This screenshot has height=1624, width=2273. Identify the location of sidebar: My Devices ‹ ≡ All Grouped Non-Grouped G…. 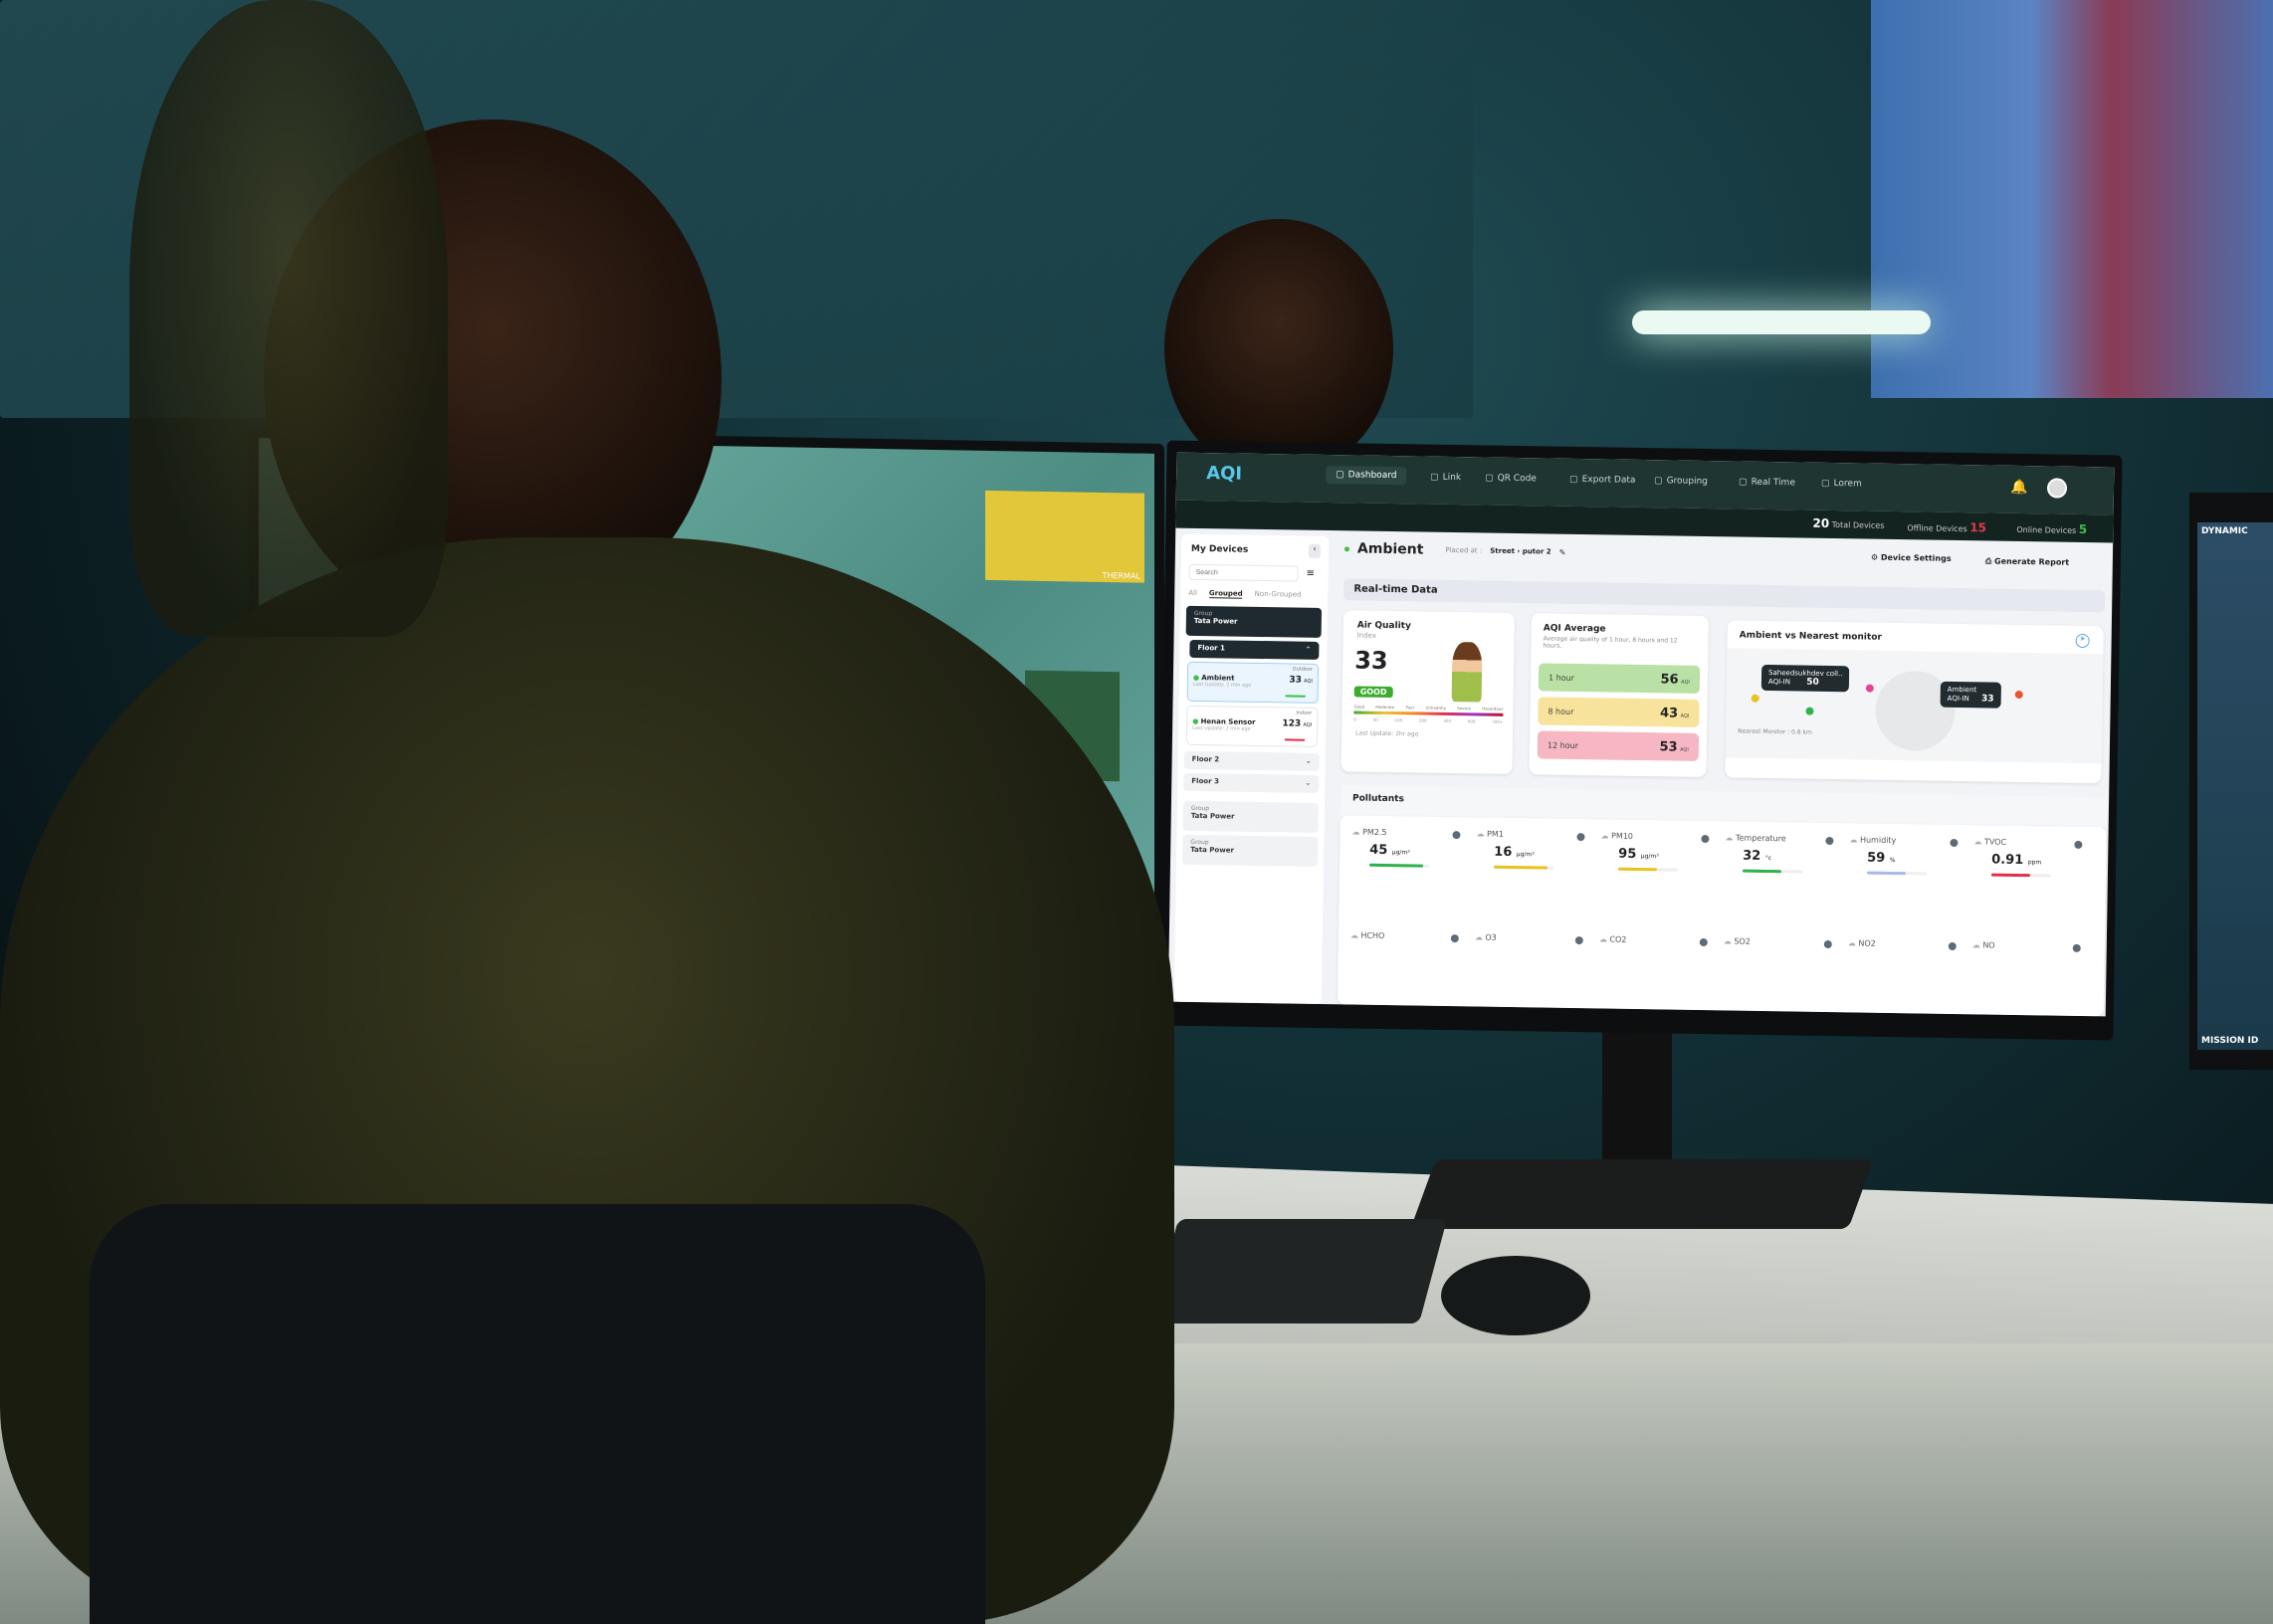
(1251, 769).